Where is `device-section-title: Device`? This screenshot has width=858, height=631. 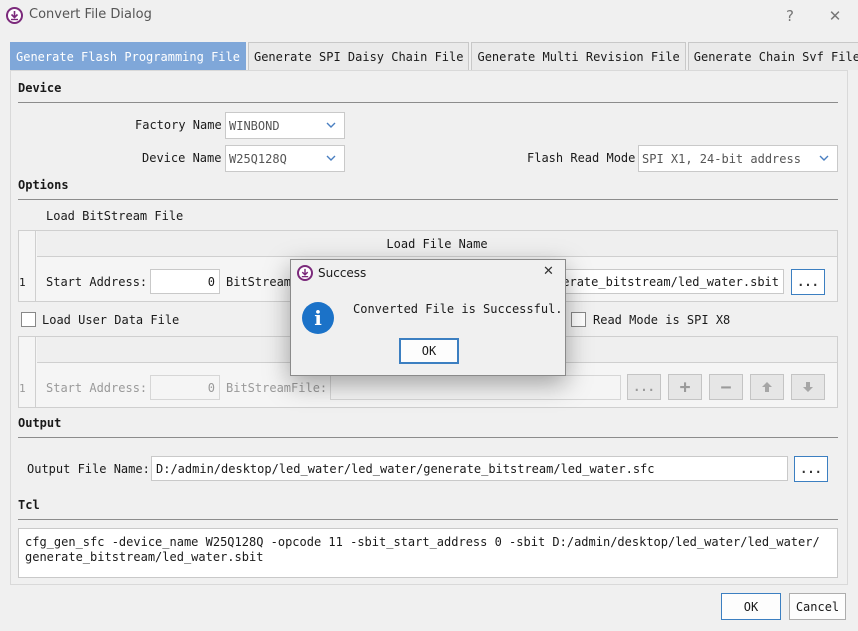 device-section-title: Device is located at coordinates (40, 88).